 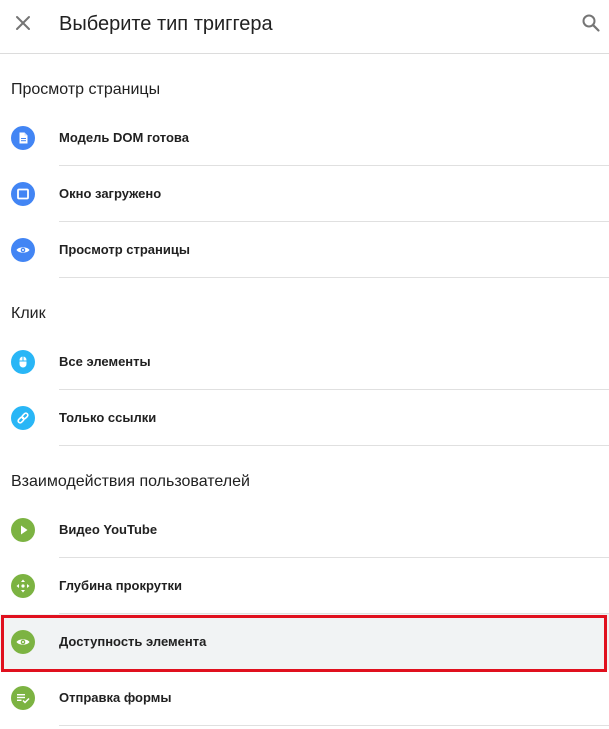 What do you see at coordinates (124, 249) in the screenshot?
I see `trigger-item-label: Просмотр страницы` at bounding box center [124, 249].